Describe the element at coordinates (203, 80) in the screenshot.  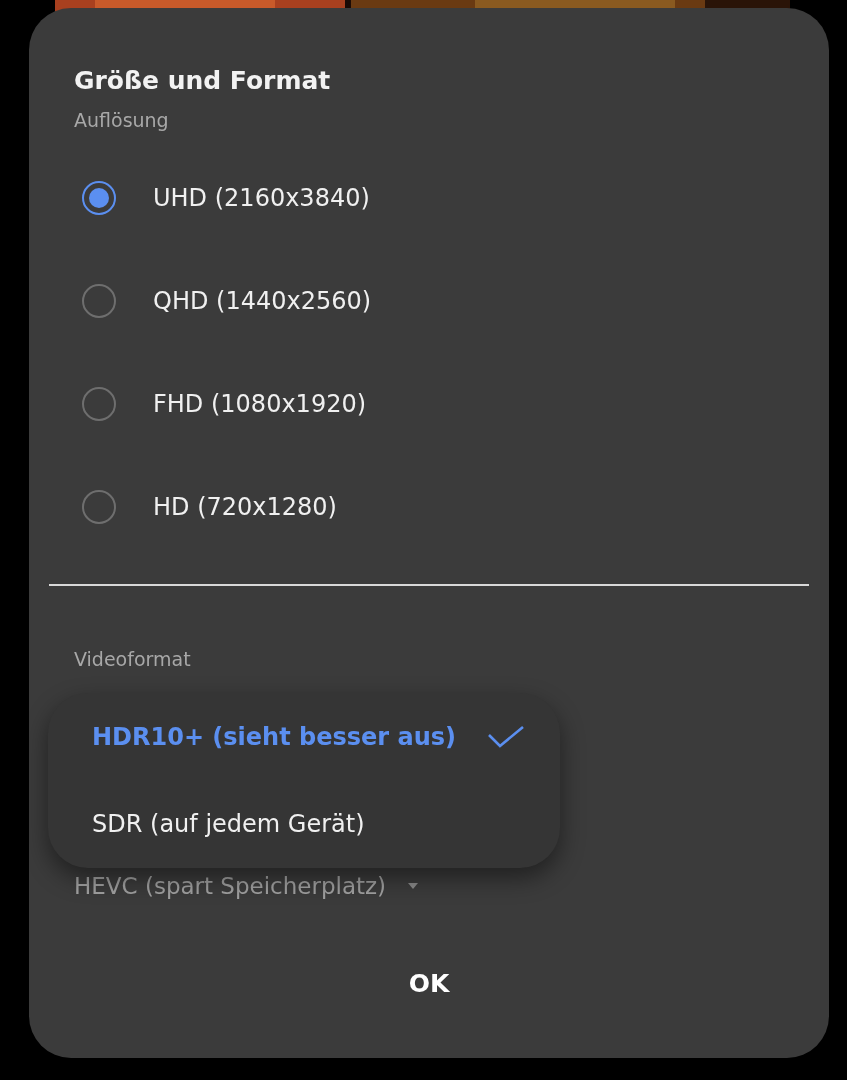
I see `dialog-title: Größe und Format` at that location.